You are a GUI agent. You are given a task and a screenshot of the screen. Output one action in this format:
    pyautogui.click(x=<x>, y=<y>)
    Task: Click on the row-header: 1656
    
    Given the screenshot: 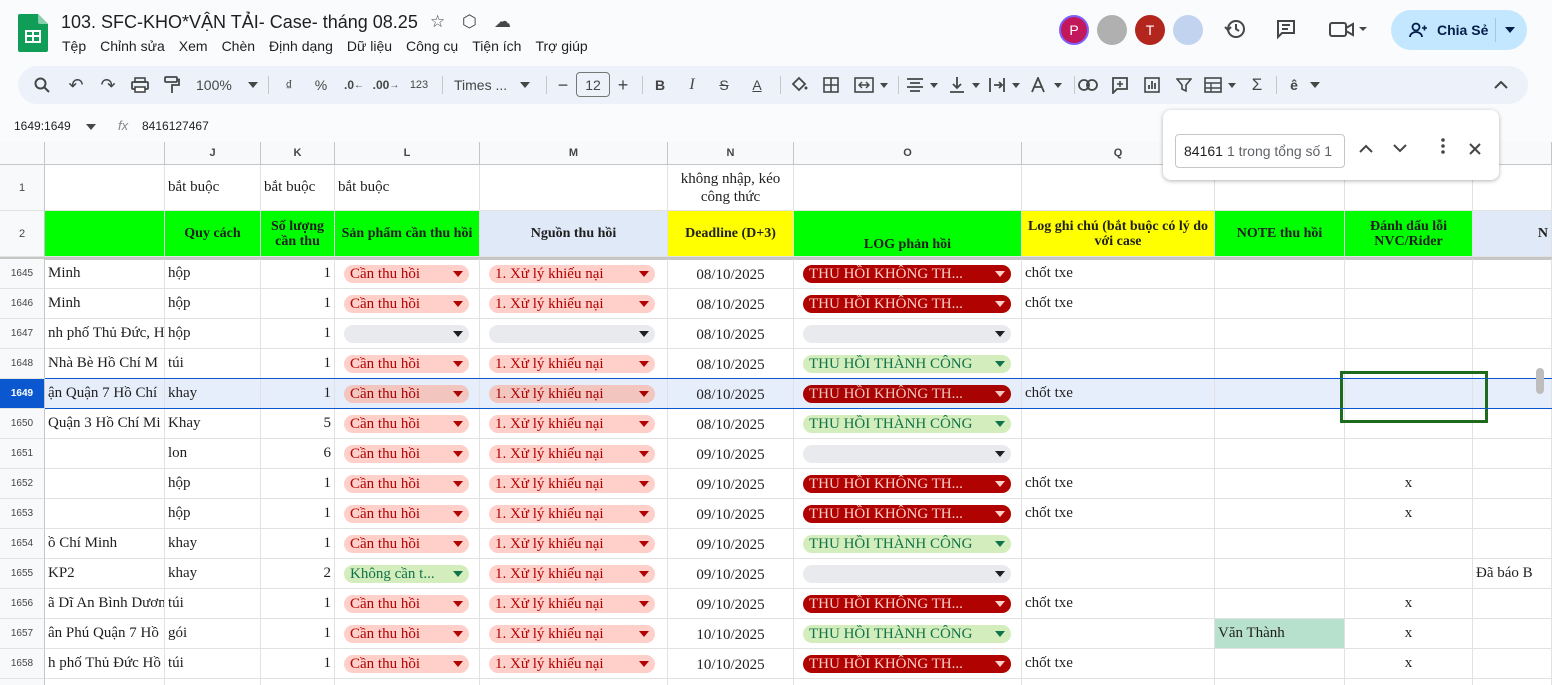 What is the action you would take?
    pyautogui.click(x=22, y=604)
    